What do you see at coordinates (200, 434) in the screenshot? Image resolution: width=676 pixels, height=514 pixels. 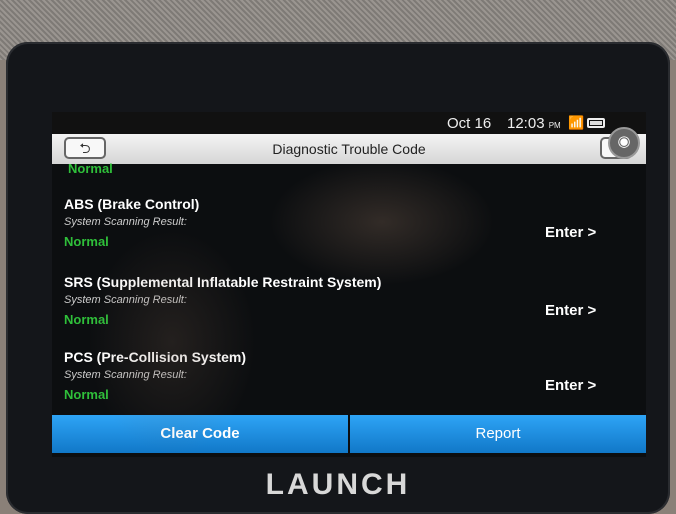 I see `clear-code-button: Clear Code` at bounding box center [200, 434].